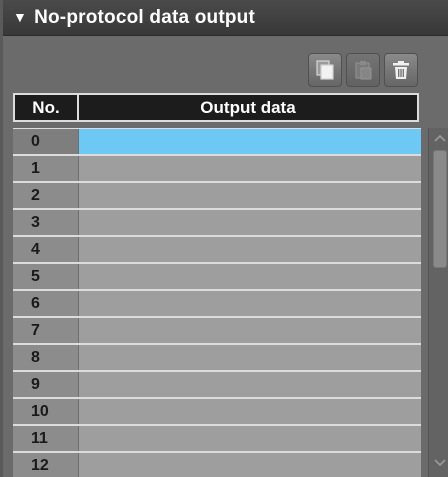  What do you see at coordinates (46, 465) in the screenshot?
I see `row-number: 12` at bounding box center [46, 465].